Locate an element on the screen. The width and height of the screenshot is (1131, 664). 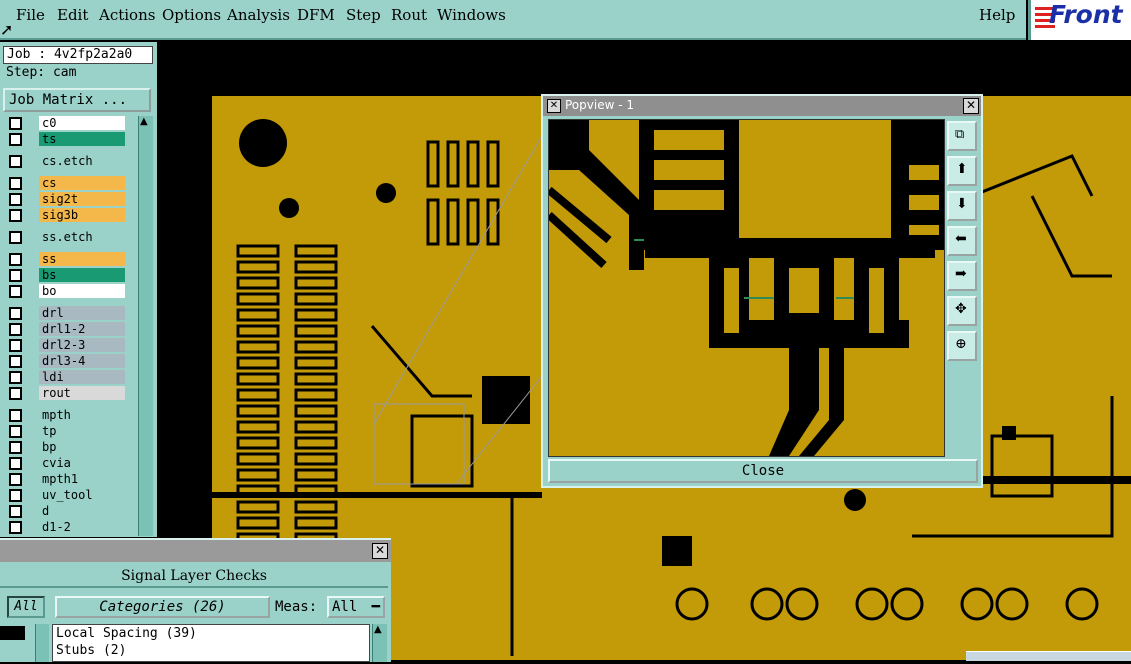
layer-name: drl1-2 is located at coordinates (82, 329).